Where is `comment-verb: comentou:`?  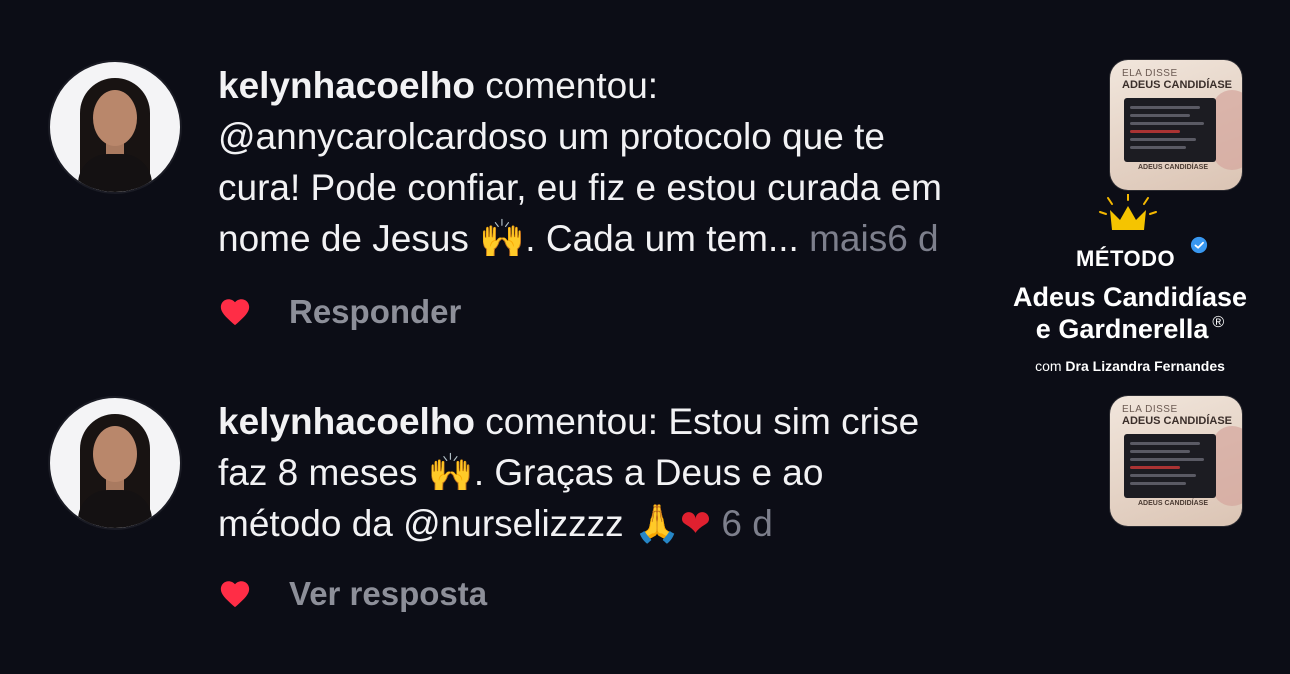
comment-verb: comentou: is located at coordinates (567, 85).